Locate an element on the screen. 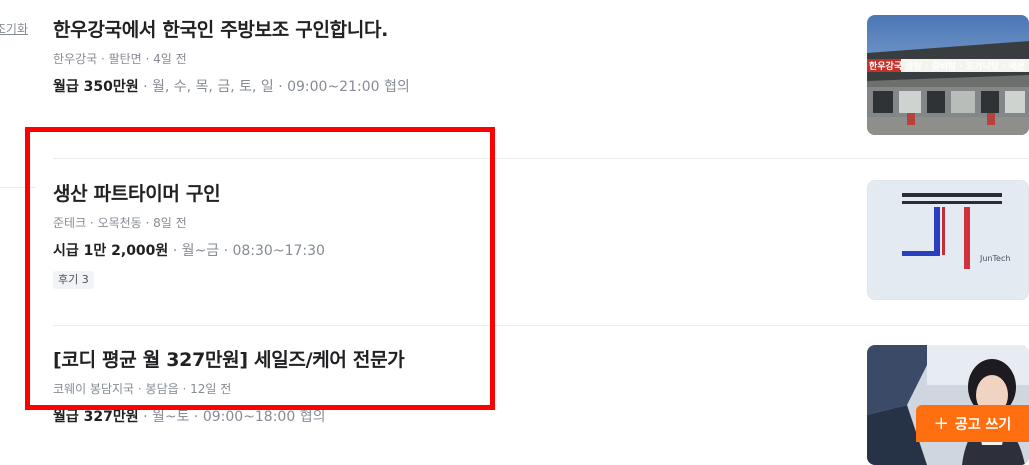 This screenshot has width=1029, height=465. restaurant-photo: 한우강국 곰탕 · 갈비탕 · 도가니탕 · 매운 is located at coordinates (948, 75).